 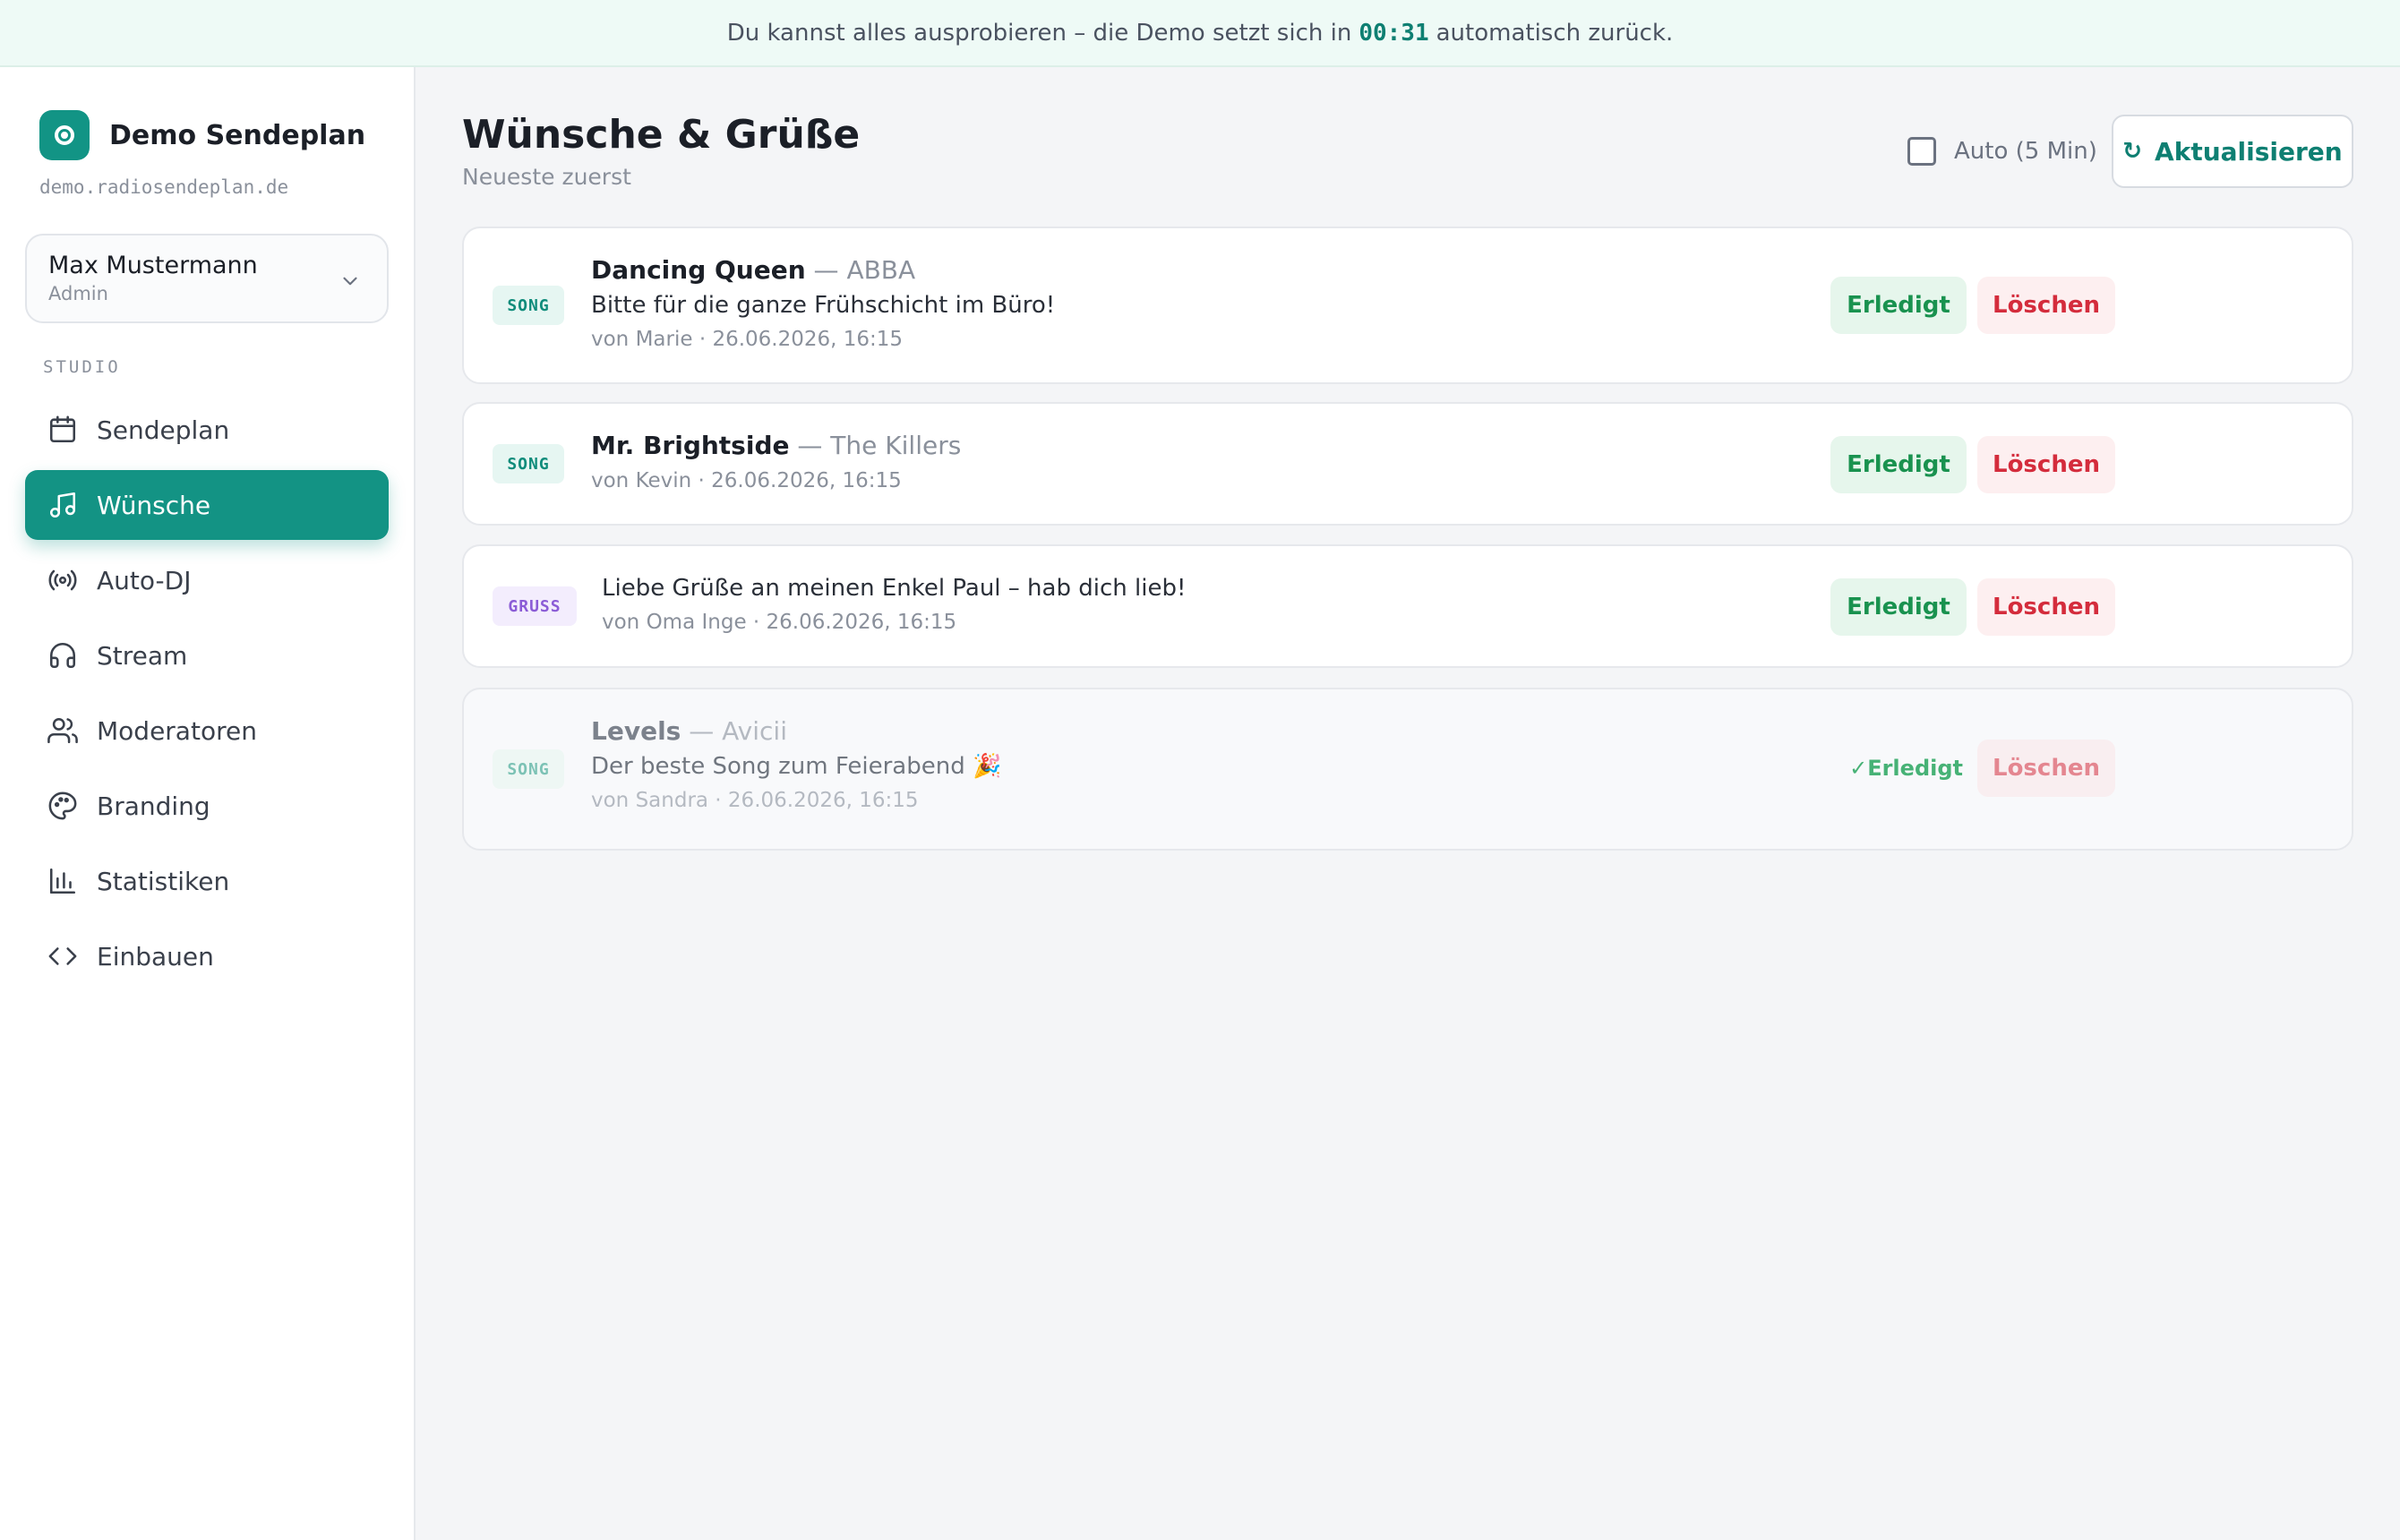 I want to click on chevron-down-icon, so click(x=350, y=283).